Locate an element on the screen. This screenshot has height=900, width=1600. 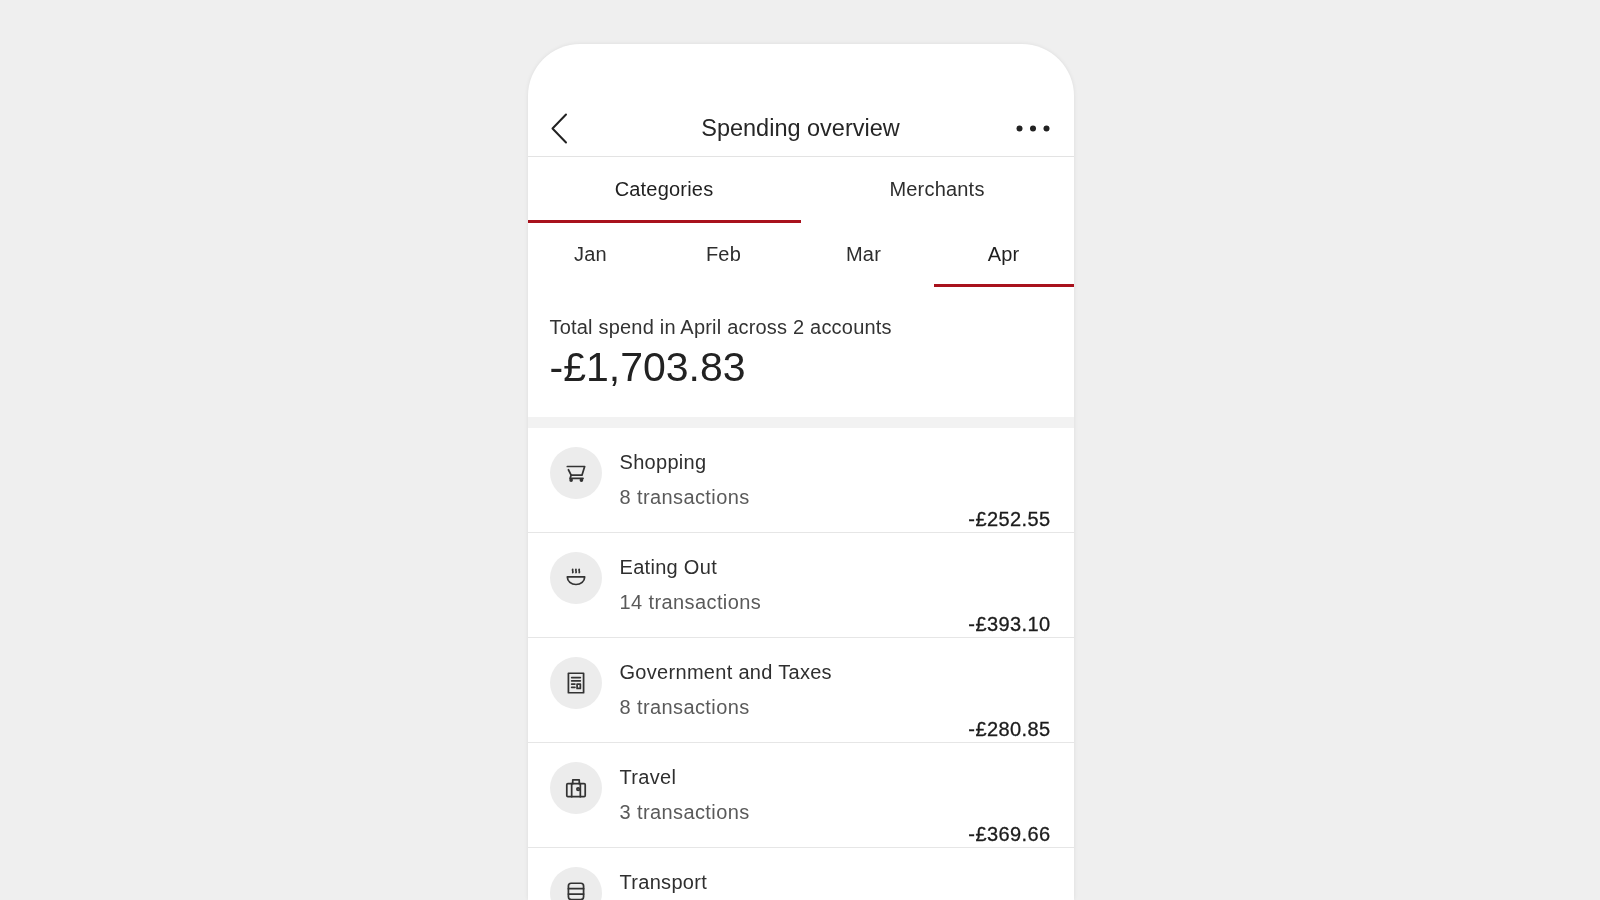
month-tab: Jan is located at coordinates (590, 255).